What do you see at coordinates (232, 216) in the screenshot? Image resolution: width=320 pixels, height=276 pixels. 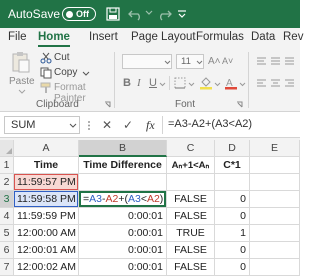 I see `cell-d4: 0` at bounding box center [232, 216].